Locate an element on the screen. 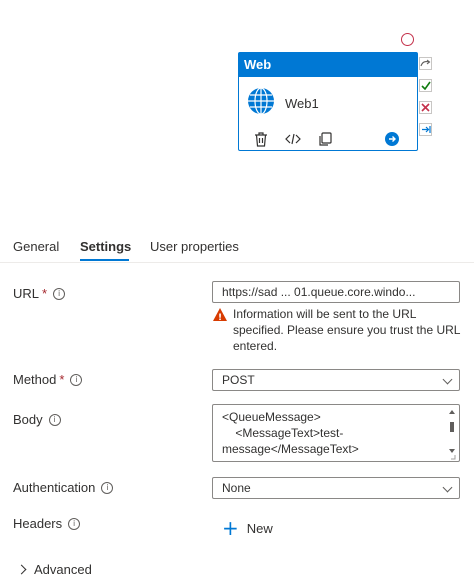 This screenshot has width=474, height=585. method-label-row: Method * i is located at coordinates (48, 379).